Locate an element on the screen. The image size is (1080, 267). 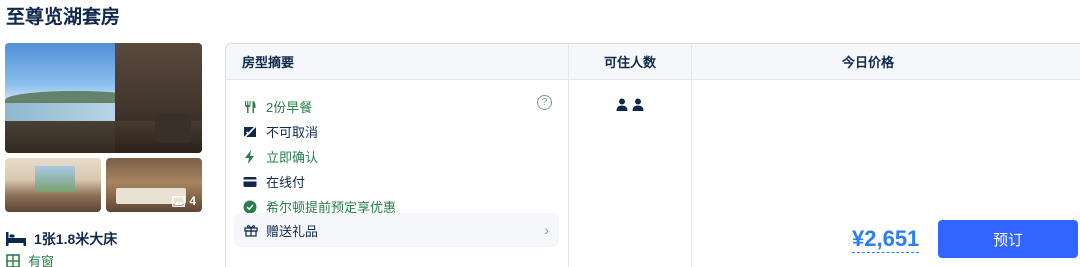
header-summary: 房型摘要 is located at coordinates (397, 61).